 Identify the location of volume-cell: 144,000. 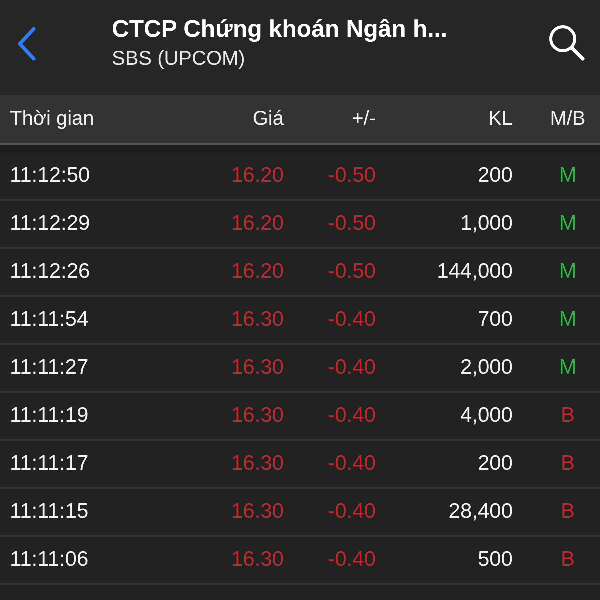
(475, 272).